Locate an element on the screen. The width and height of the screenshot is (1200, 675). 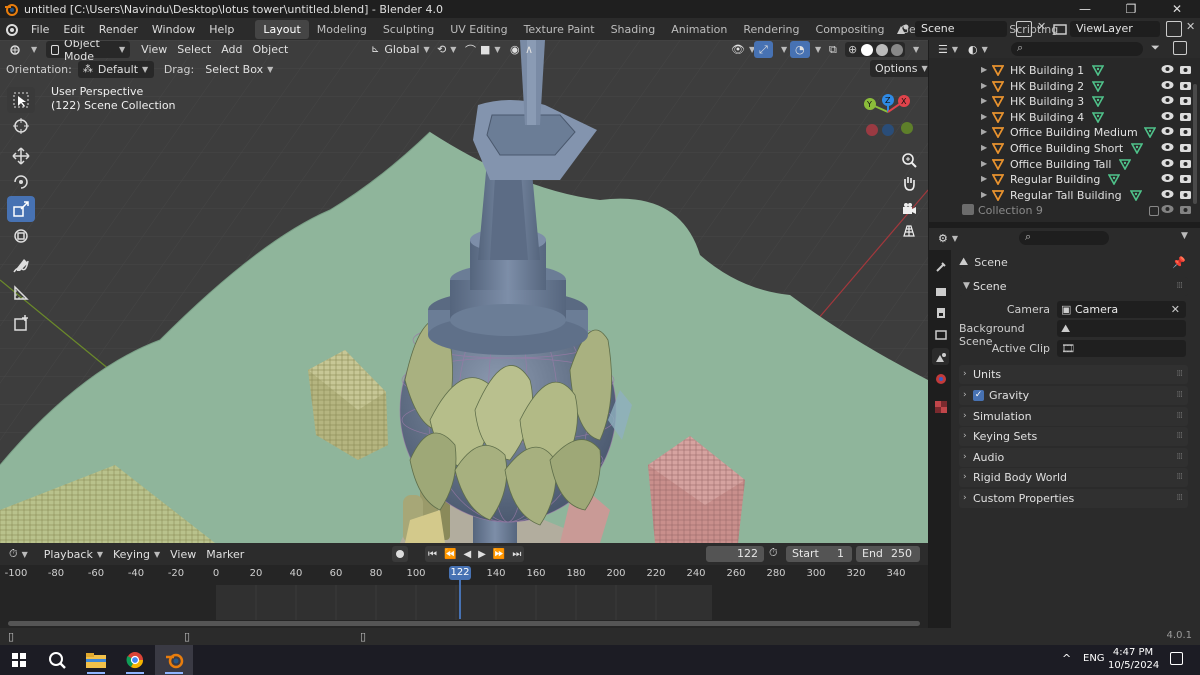
perspective-toggle-icon is located at coordinates (909, 231).